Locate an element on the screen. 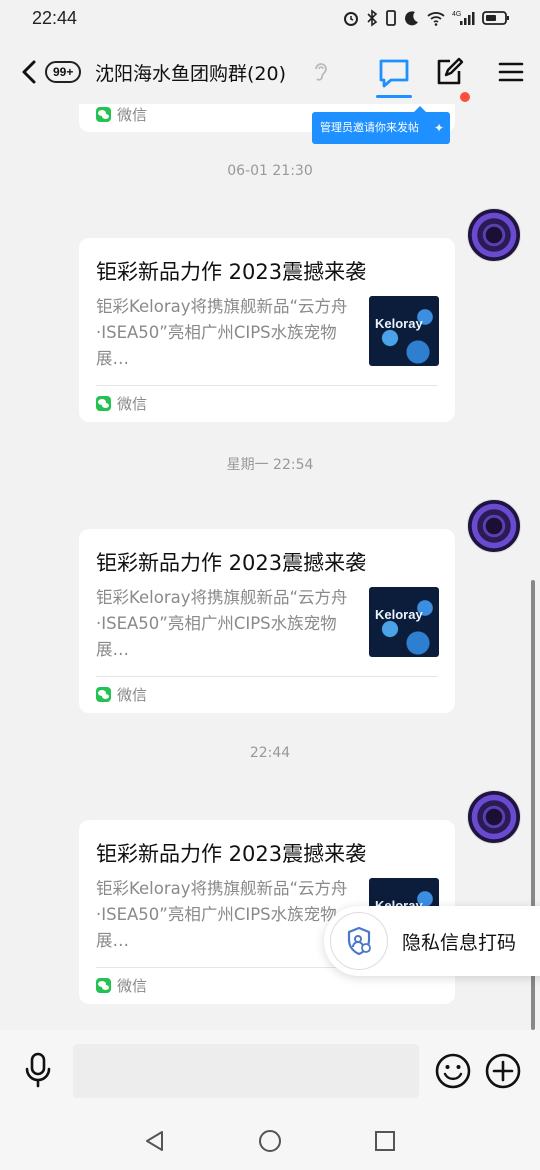 Image resolution: width=540 pixels, height=1170 pixels. ear-icon is located at coordinates (321, 72).